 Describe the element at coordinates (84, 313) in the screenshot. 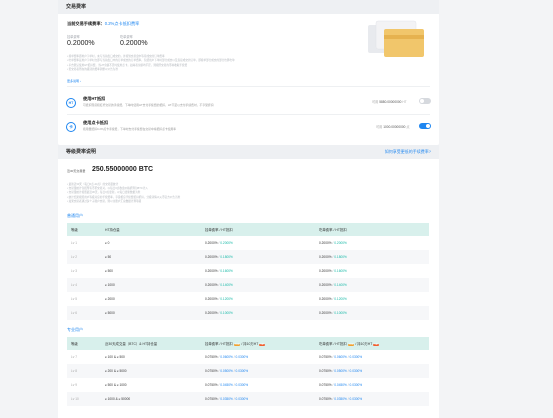

I see `level-cell: Lv 6` at that location.